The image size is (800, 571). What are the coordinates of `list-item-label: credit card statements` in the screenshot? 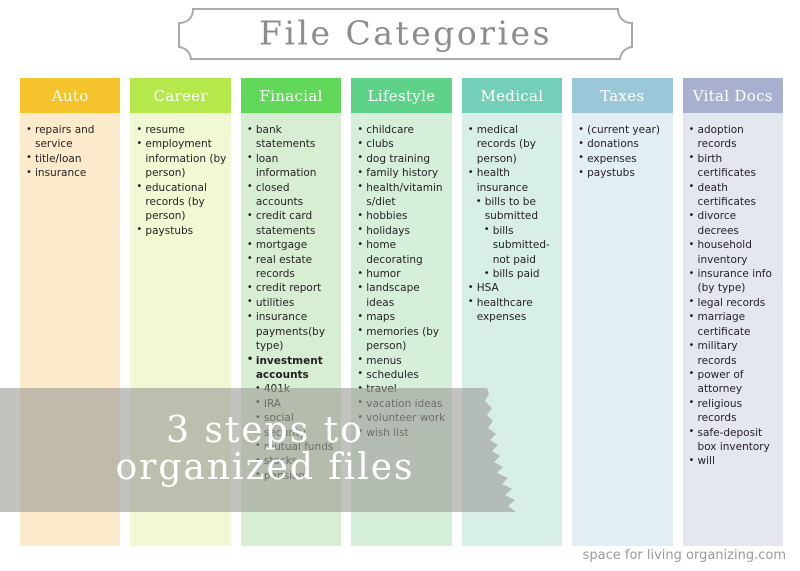 It's located at (285, 223).